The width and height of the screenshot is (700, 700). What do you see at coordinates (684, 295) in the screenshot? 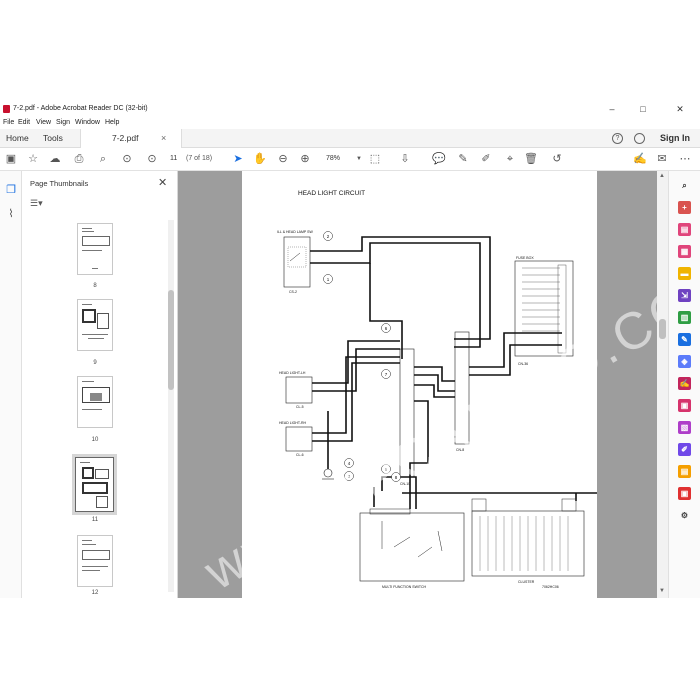
I see `export-pdf-icon: ⇲` at bounding box center [684, 295].